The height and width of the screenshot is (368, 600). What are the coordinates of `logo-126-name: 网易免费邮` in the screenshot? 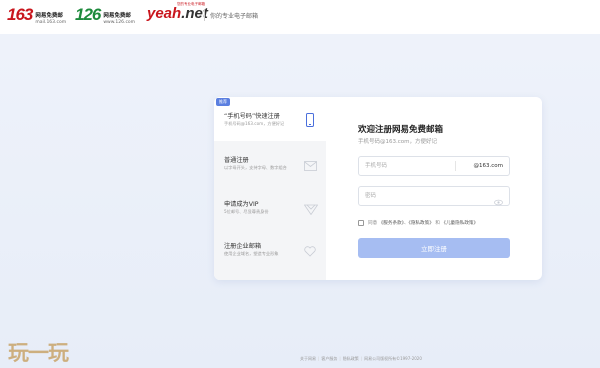 It's located at (117, 16).